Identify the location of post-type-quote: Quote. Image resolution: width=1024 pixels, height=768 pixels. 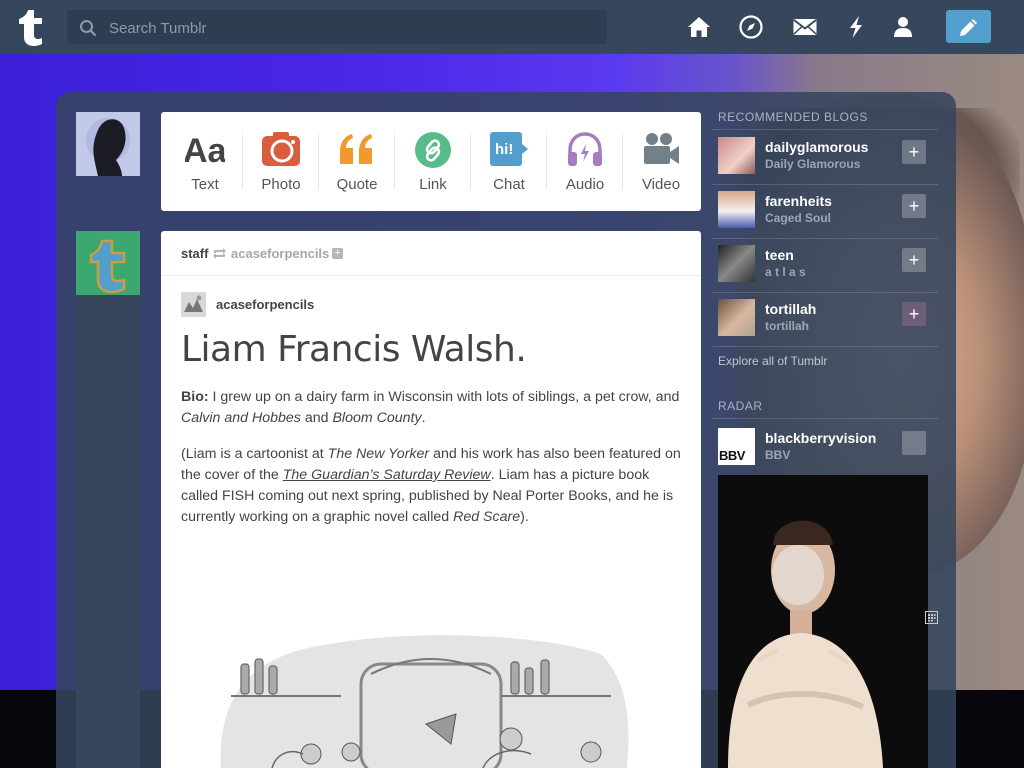
(357, 161).